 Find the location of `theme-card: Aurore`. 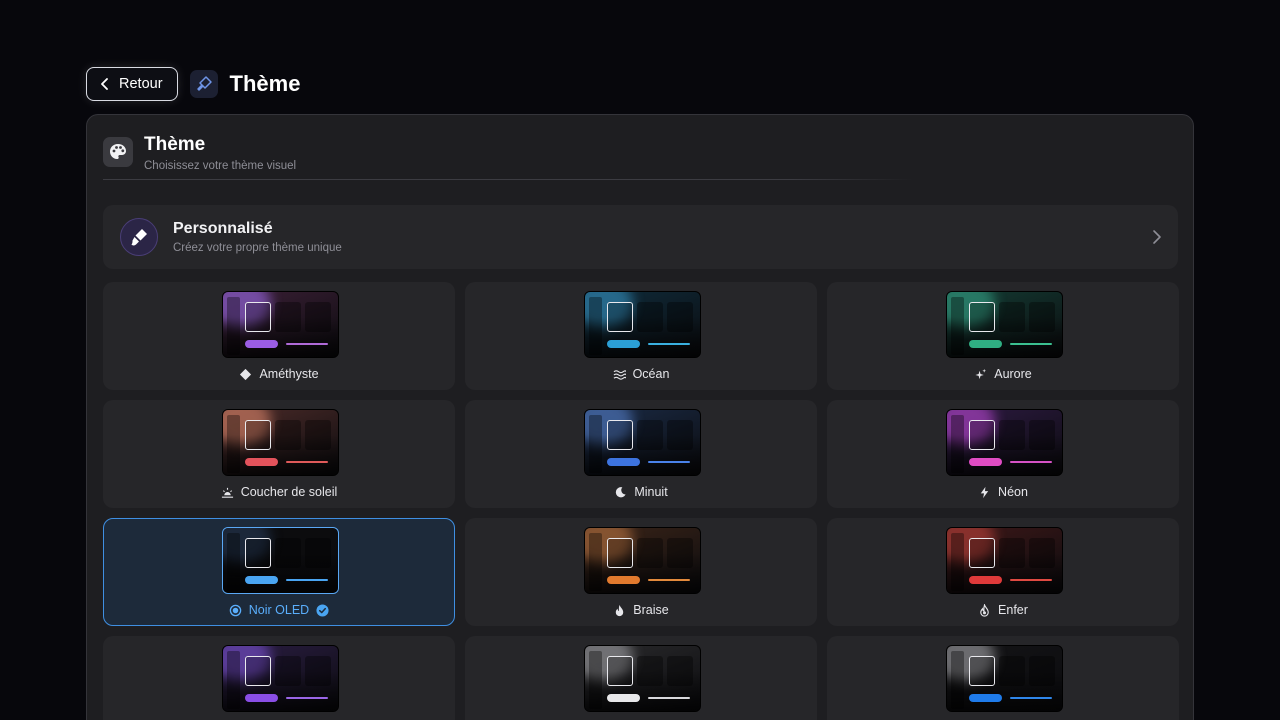

theme-card: Aurore is located at coordinates (1003, 336).